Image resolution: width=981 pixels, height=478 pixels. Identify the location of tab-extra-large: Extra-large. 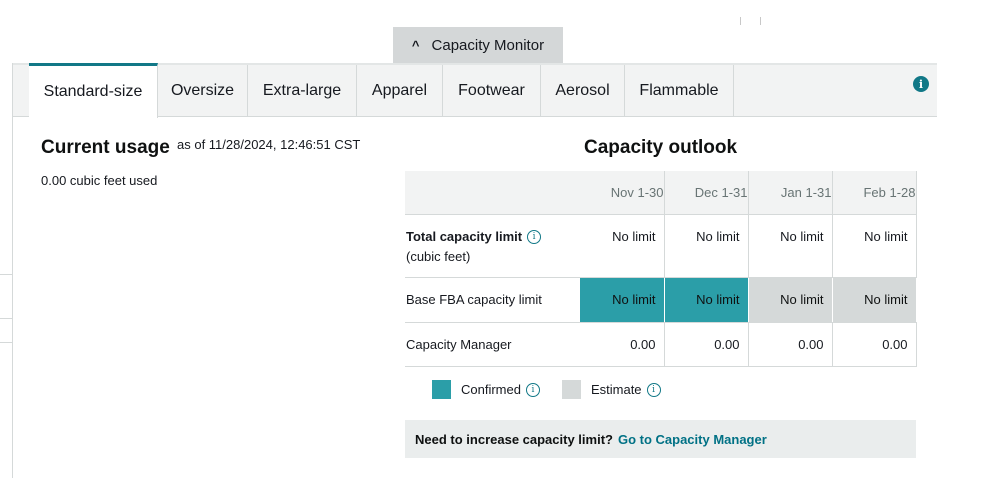
(302, 90).